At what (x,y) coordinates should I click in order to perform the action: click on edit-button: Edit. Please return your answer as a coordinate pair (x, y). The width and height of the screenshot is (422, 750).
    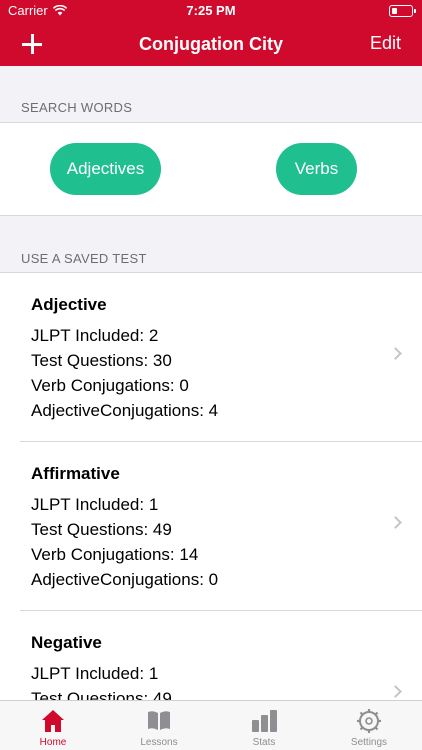
    Looking at the image, I should click on (385, 43).